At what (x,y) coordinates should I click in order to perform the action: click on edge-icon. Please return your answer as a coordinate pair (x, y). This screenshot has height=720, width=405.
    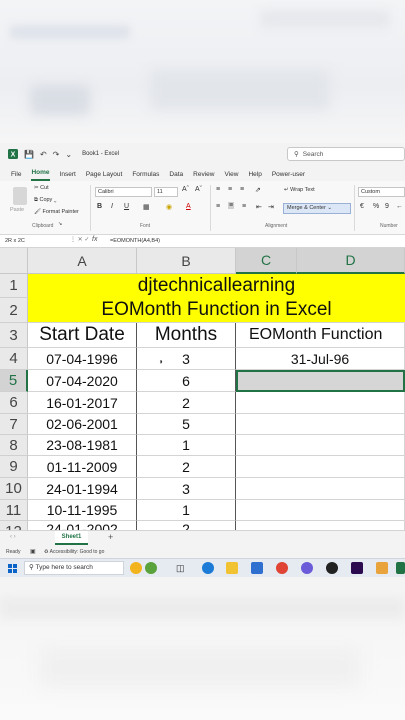
    Looking at the image, I should click on (208, 568).